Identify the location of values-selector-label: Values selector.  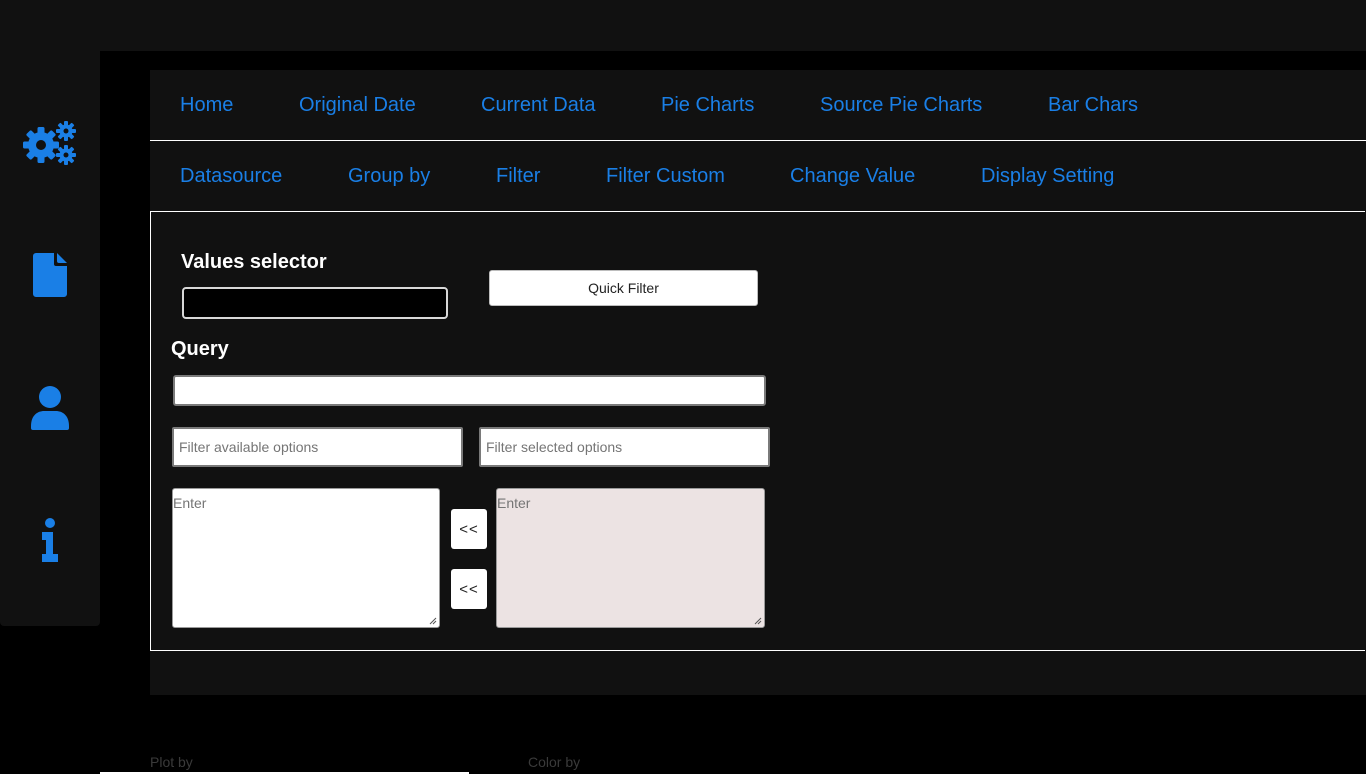
(254, 262).